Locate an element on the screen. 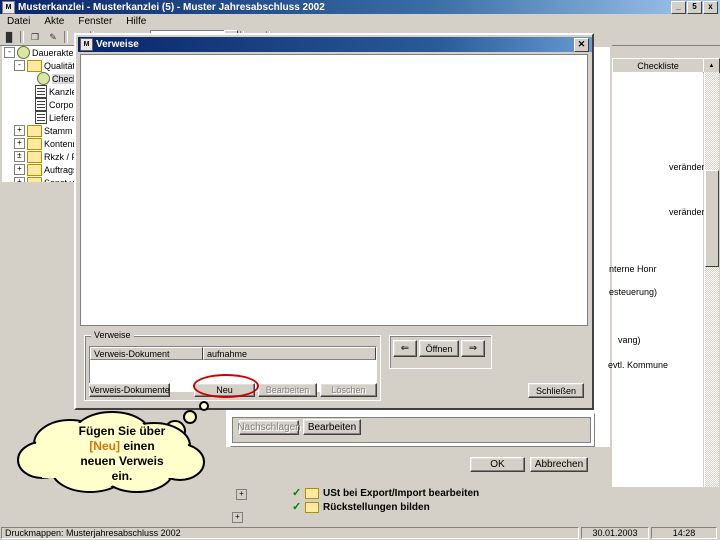  bearbeiten-label: Bearbeiten is located at coordinates (332, 427).